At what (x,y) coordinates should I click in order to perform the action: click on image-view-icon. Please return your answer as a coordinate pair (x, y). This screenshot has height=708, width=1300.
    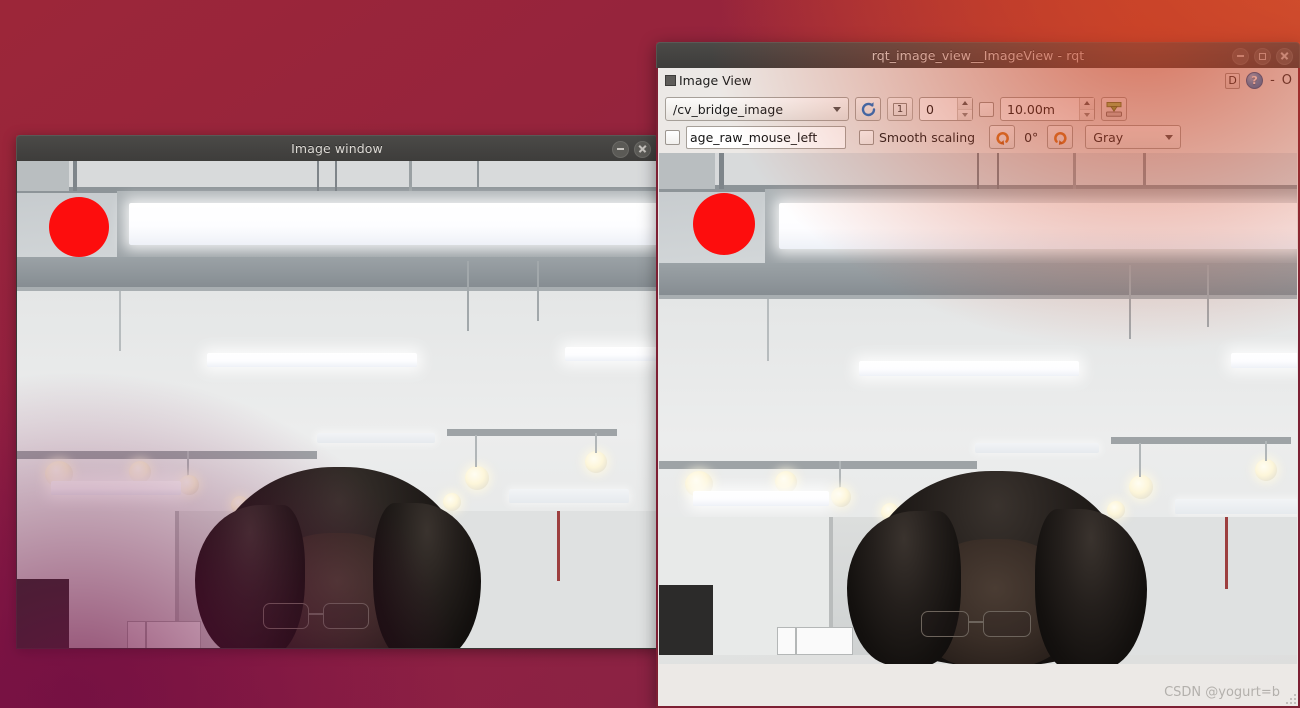
    Looking at the image, I should click on (670, 80).